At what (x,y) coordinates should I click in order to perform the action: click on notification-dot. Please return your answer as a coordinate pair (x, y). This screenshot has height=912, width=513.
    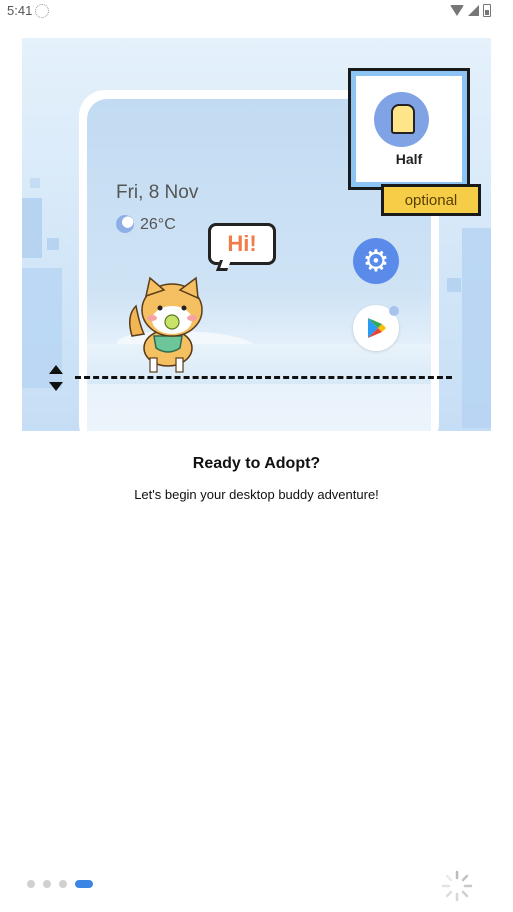
    Looking at the image, I should click on (394, 311).